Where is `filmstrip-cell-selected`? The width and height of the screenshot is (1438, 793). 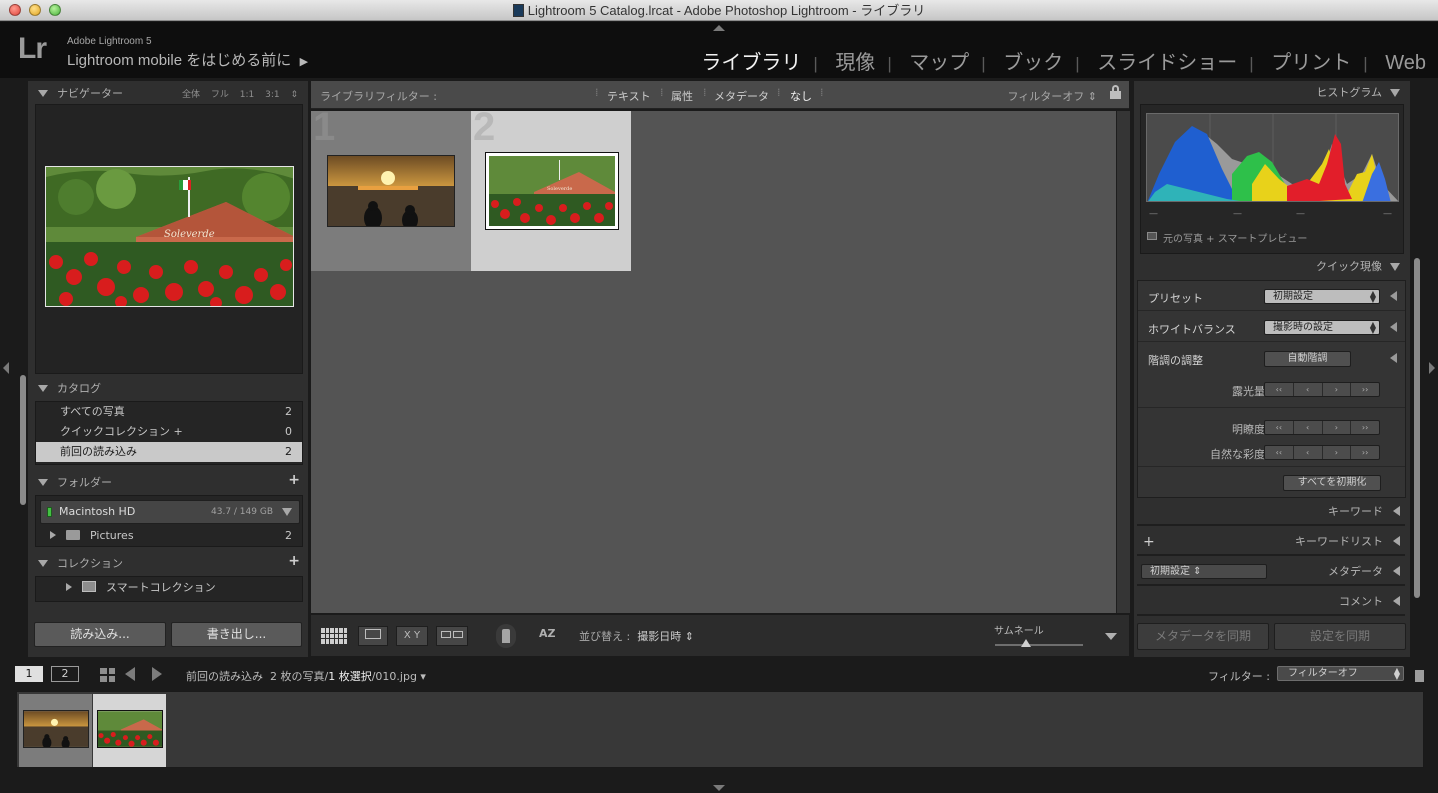 filmstrip-cell-selected is located at coordinates (129, 730).